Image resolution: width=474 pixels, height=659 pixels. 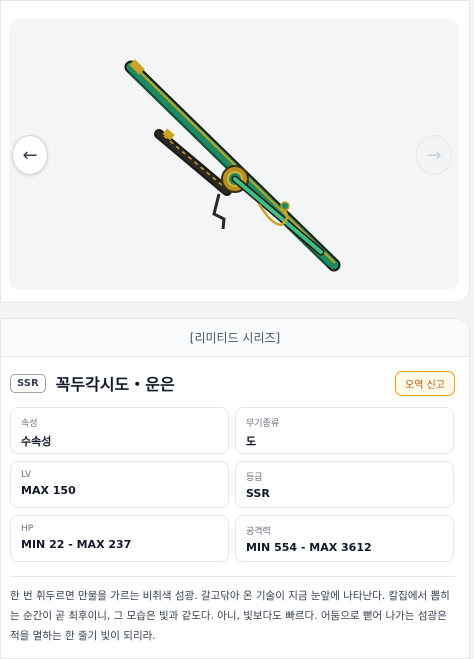 I want to click on stat-label: 속성, so click(x=29, y=424).